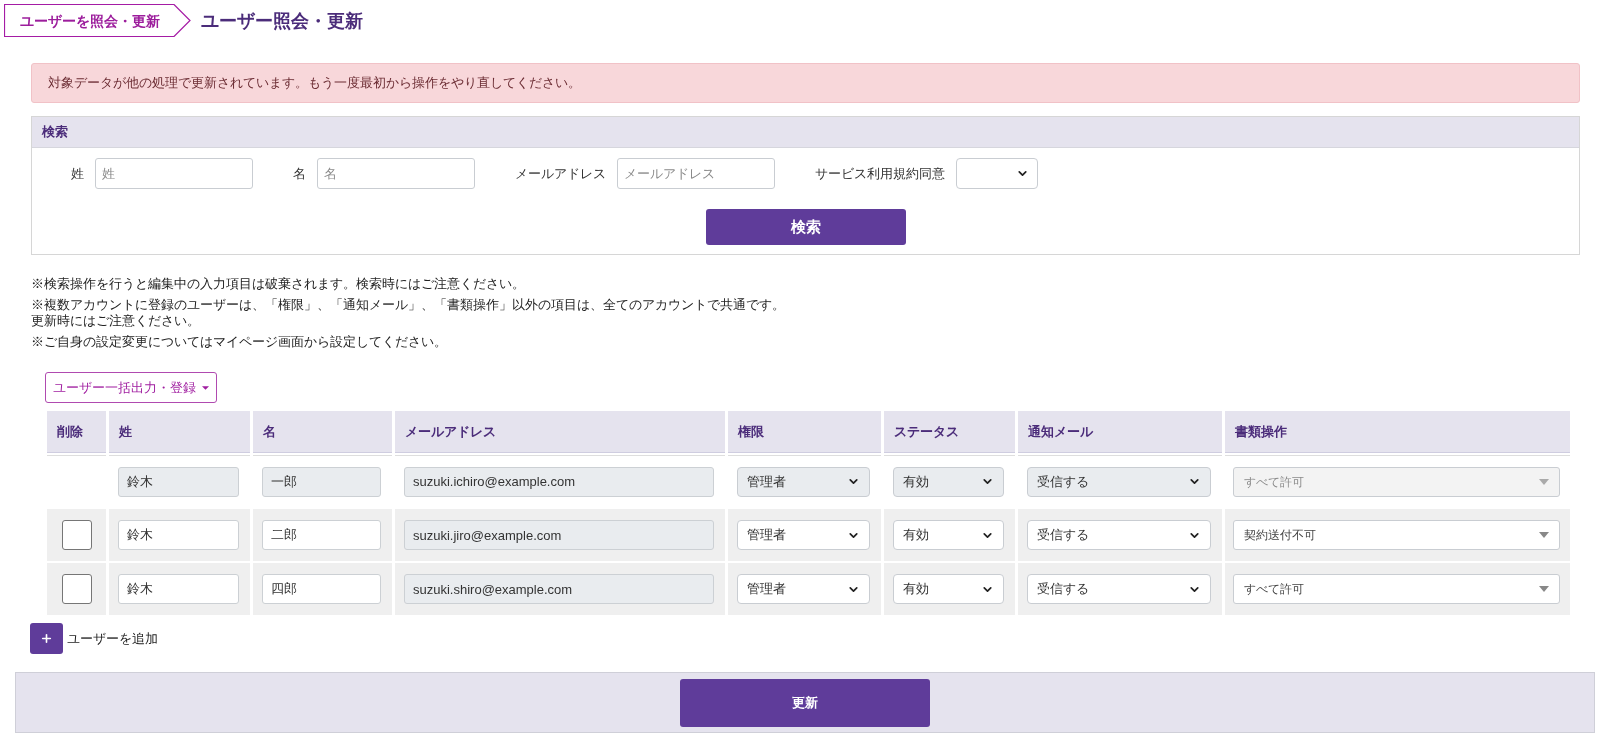 This screenshot has height=740, width=1600. I want to click on column-header: 名, so click(322, 432).